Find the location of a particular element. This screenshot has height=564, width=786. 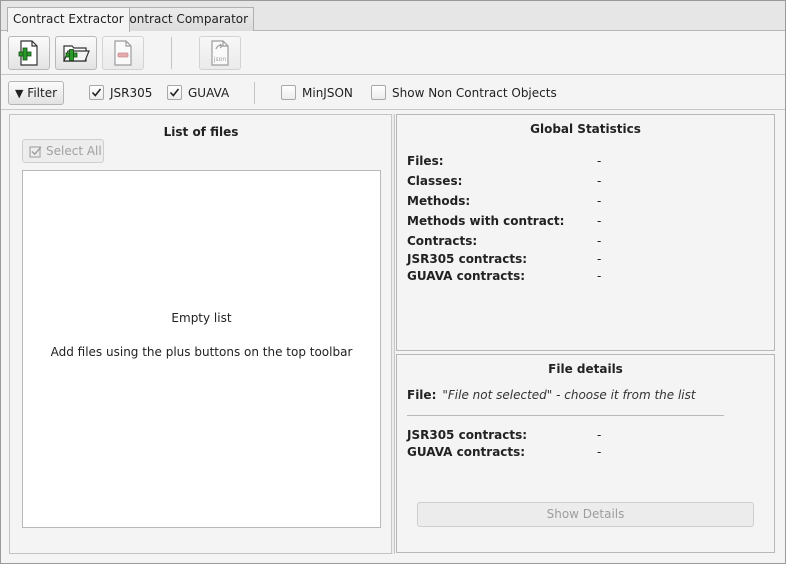

tab-label: Contract Extractor is located at coordinates (68, 19).